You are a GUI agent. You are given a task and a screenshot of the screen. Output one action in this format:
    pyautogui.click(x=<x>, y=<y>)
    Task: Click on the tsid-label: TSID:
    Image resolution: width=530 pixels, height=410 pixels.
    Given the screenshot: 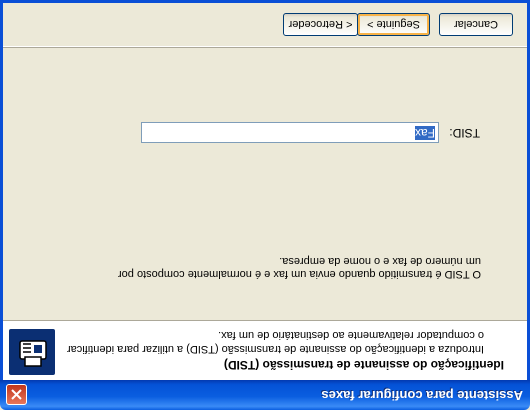 What is the action you would take?
    pyautogui.click(x=464, y=133)
    